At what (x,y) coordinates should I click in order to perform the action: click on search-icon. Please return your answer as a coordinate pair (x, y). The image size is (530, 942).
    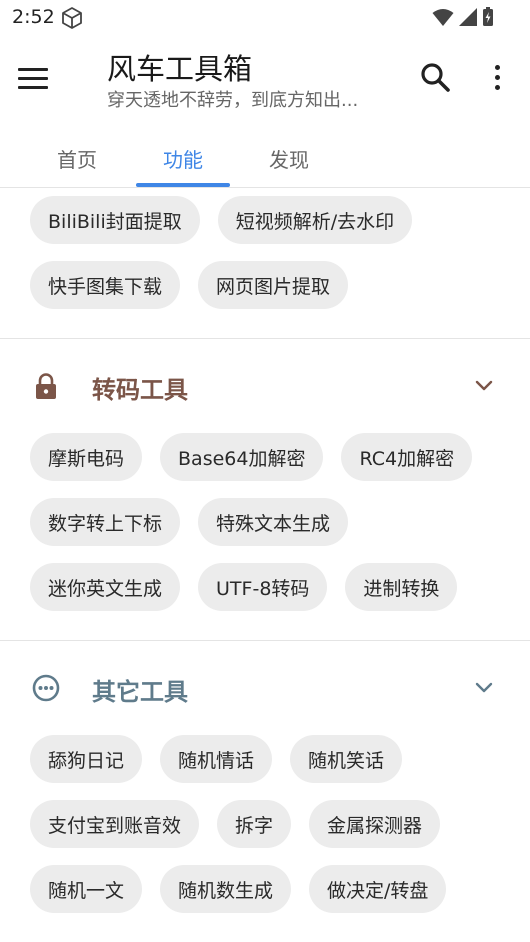
    Looking at the image, I should click on (435, 77).